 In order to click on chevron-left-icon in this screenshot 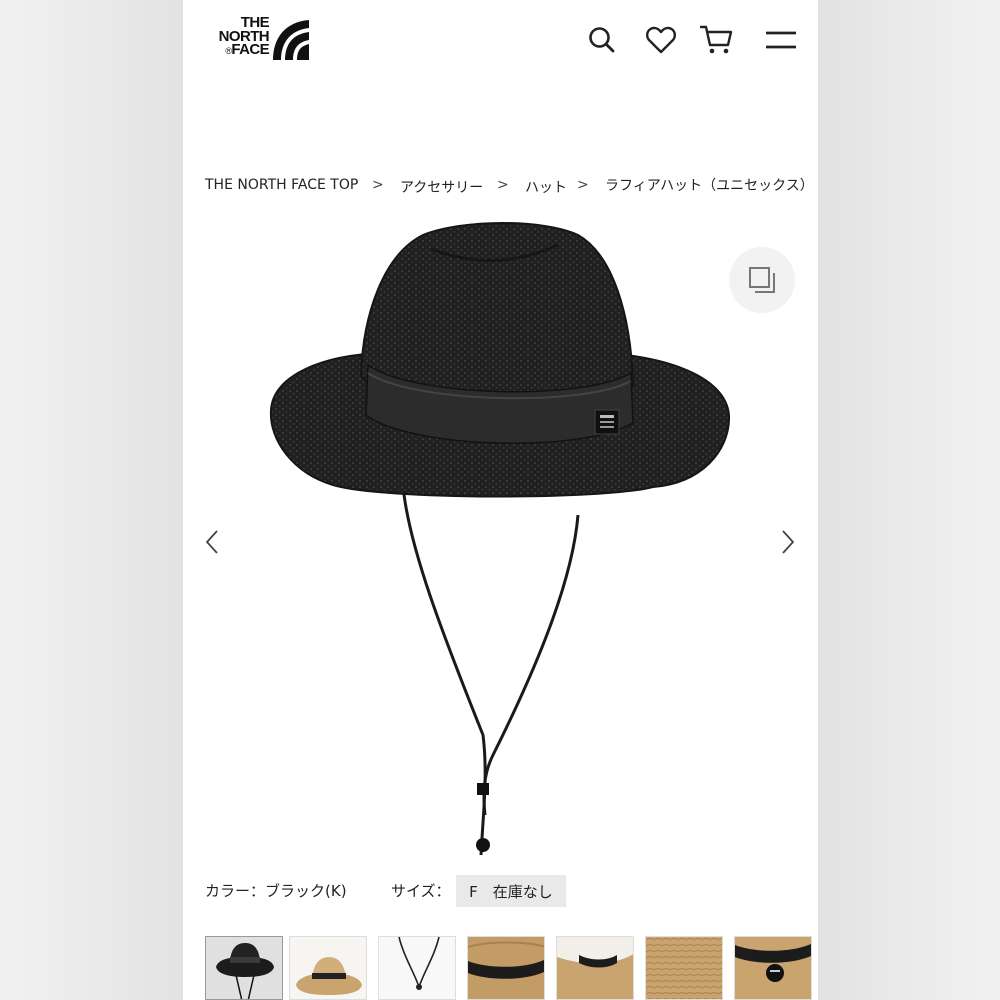, I will do `click(211, 542)`.